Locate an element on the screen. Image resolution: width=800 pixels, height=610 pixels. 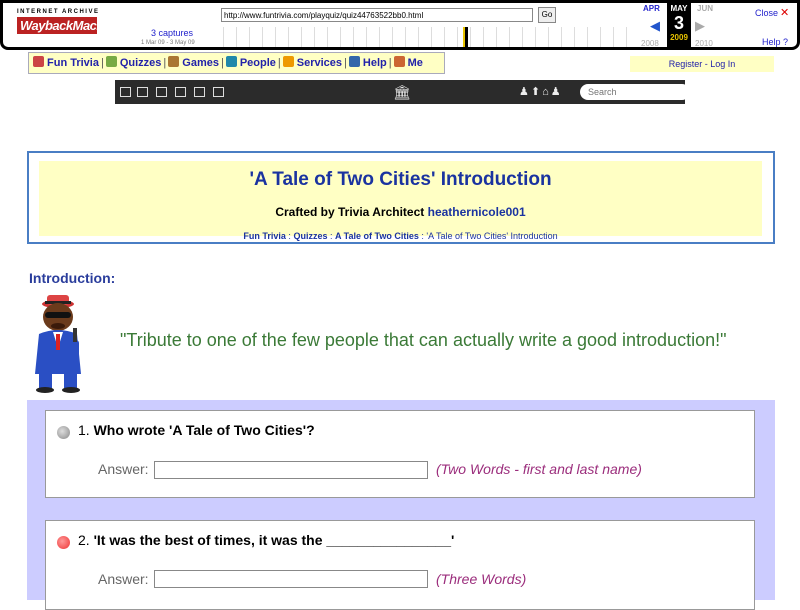
user-tools-icon: ♟⬆⌂♟ is located at coordinates (541, 91).